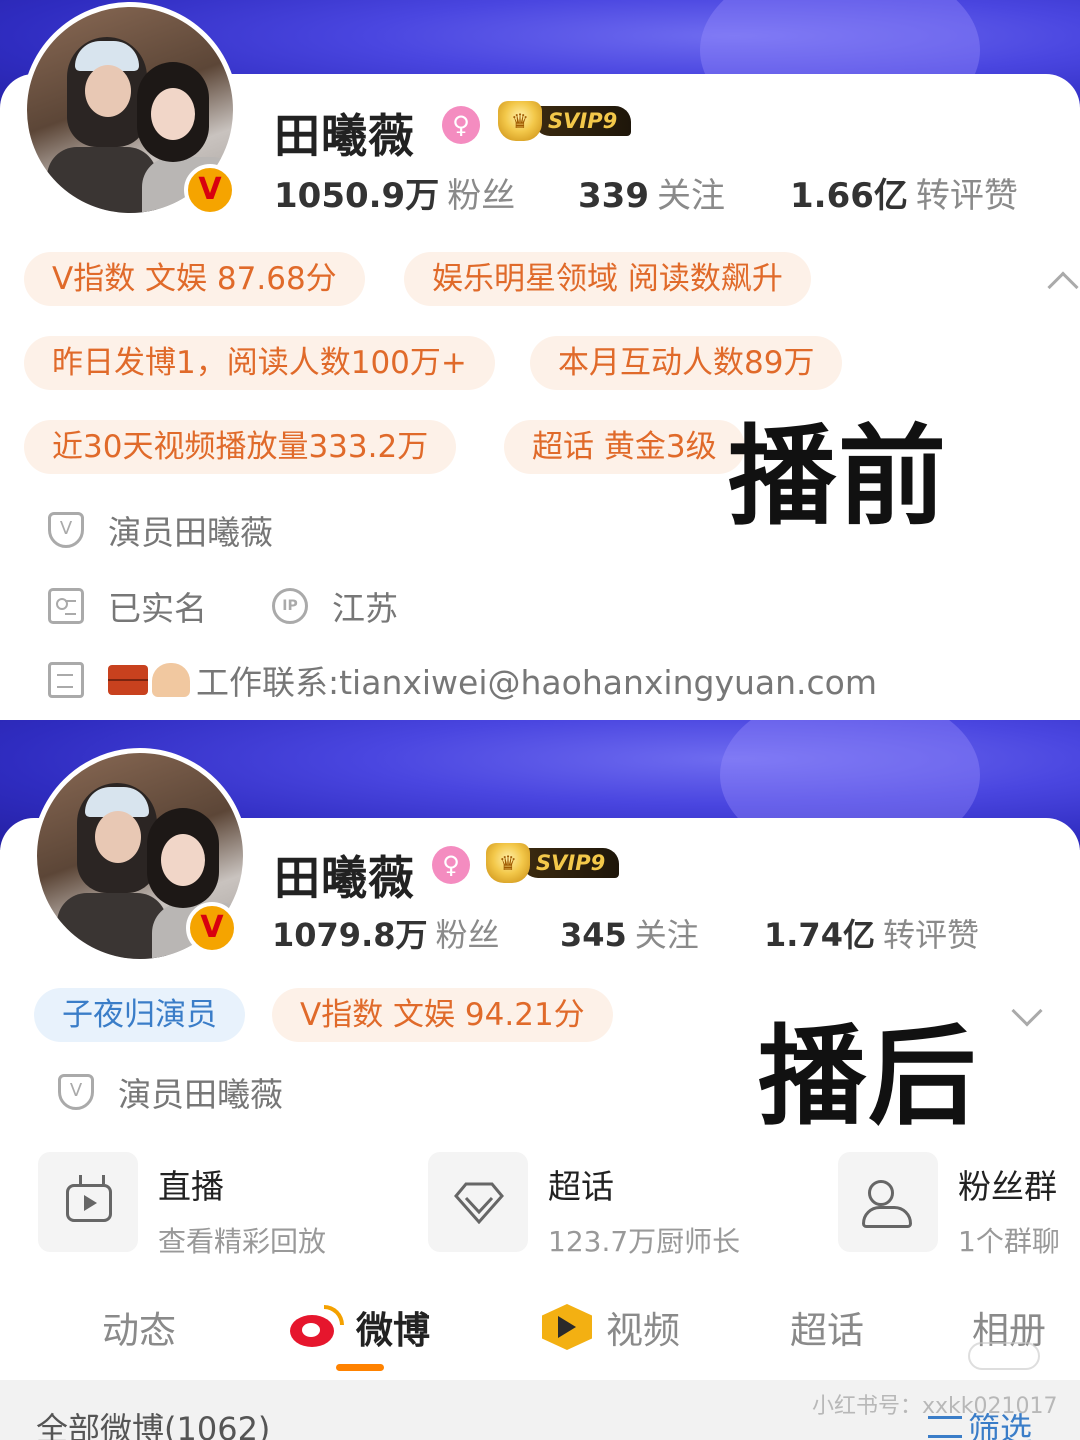  What do you see at coordinates (66, 680) in the screenshot?
I see `document-icon` at bounding box center [66, 680].